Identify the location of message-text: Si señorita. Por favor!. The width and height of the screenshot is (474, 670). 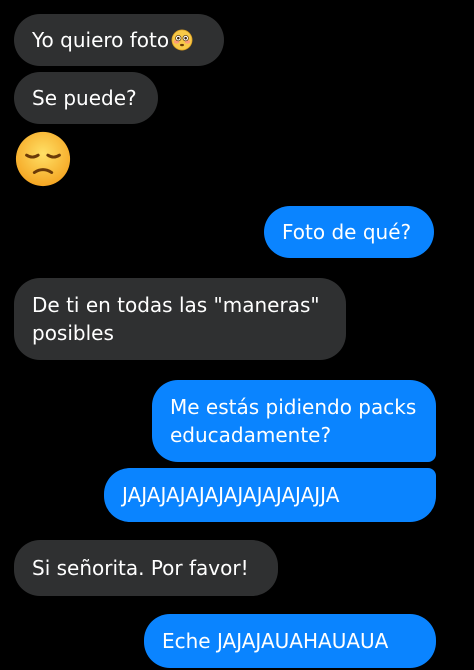
(140, 568).